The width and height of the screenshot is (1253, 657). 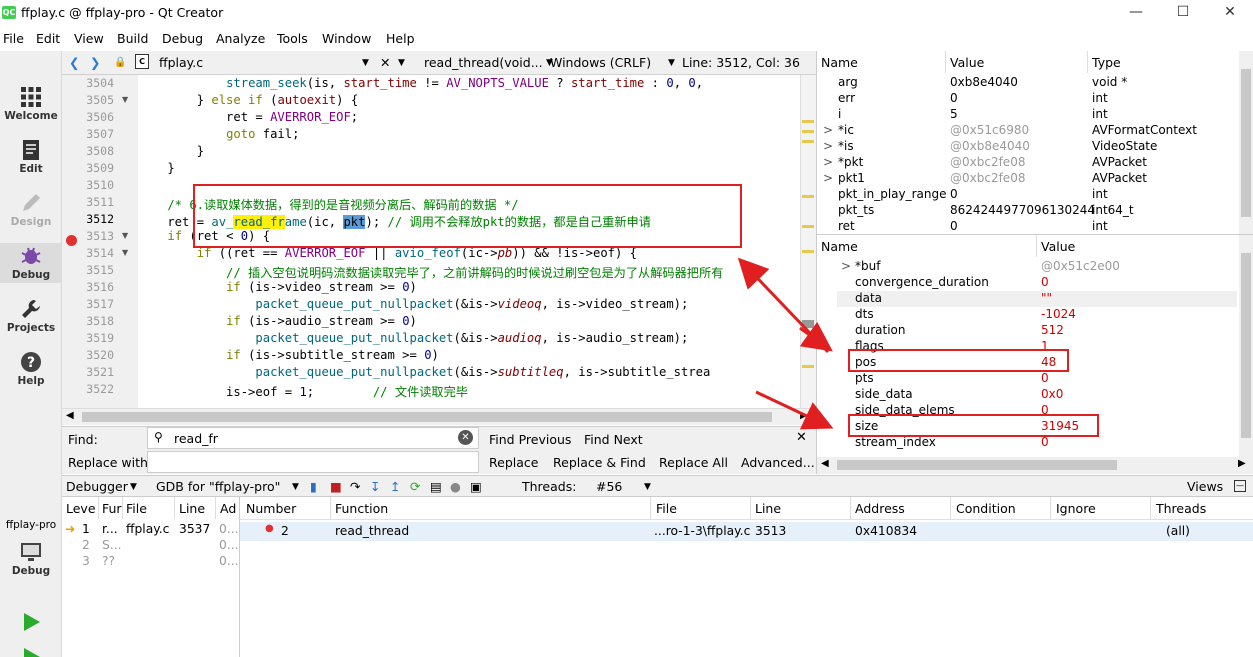 What do you see at coordinates (1035, 465) in the screenshot?
I see `expression-h-scrollbar: ◀ ▶` at bounding box center [1035, 465].